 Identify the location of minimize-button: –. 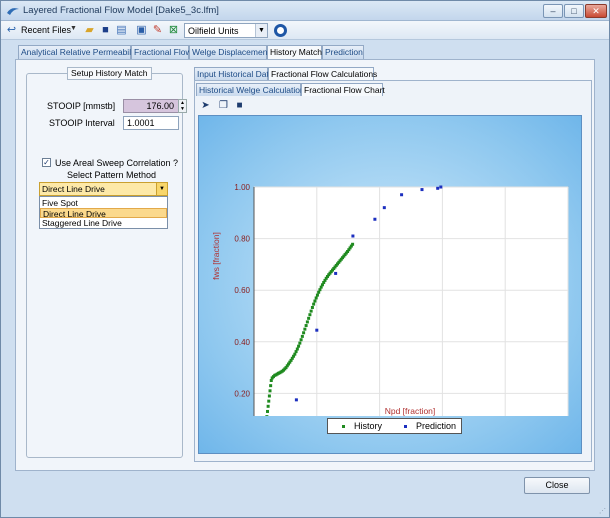
(553, 11).